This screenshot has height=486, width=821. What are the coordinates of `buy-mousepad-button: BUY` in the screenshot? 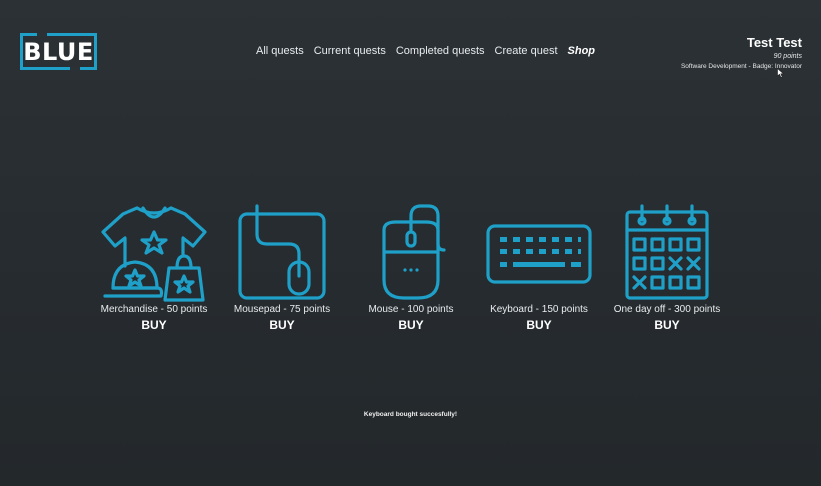 It's located at (282, 325).